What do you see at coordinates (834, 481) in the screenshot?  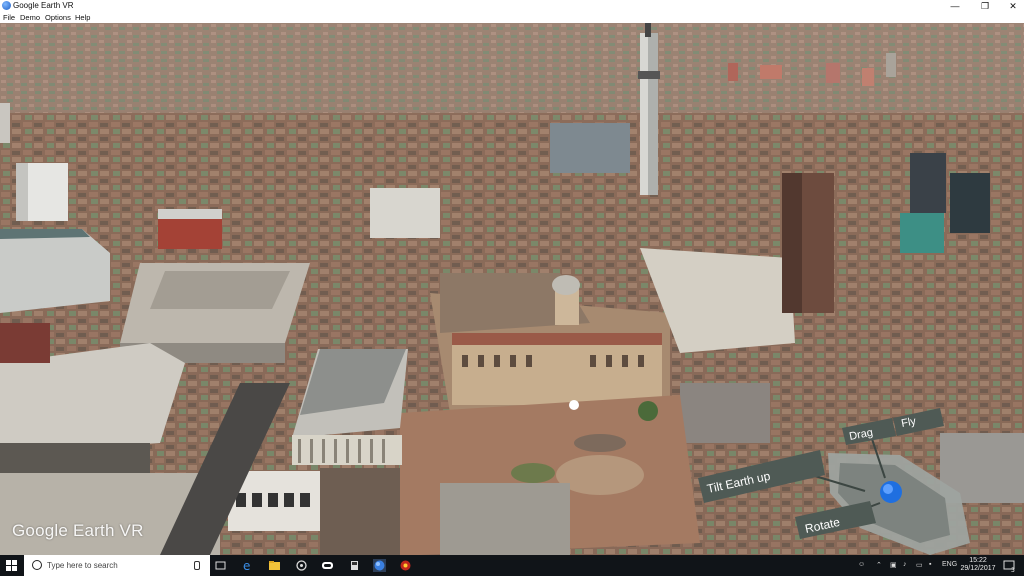 I see `vr-controller-overlay: Drag Fly Tilt Earth up Rotate` at bounding box center [834, 481].